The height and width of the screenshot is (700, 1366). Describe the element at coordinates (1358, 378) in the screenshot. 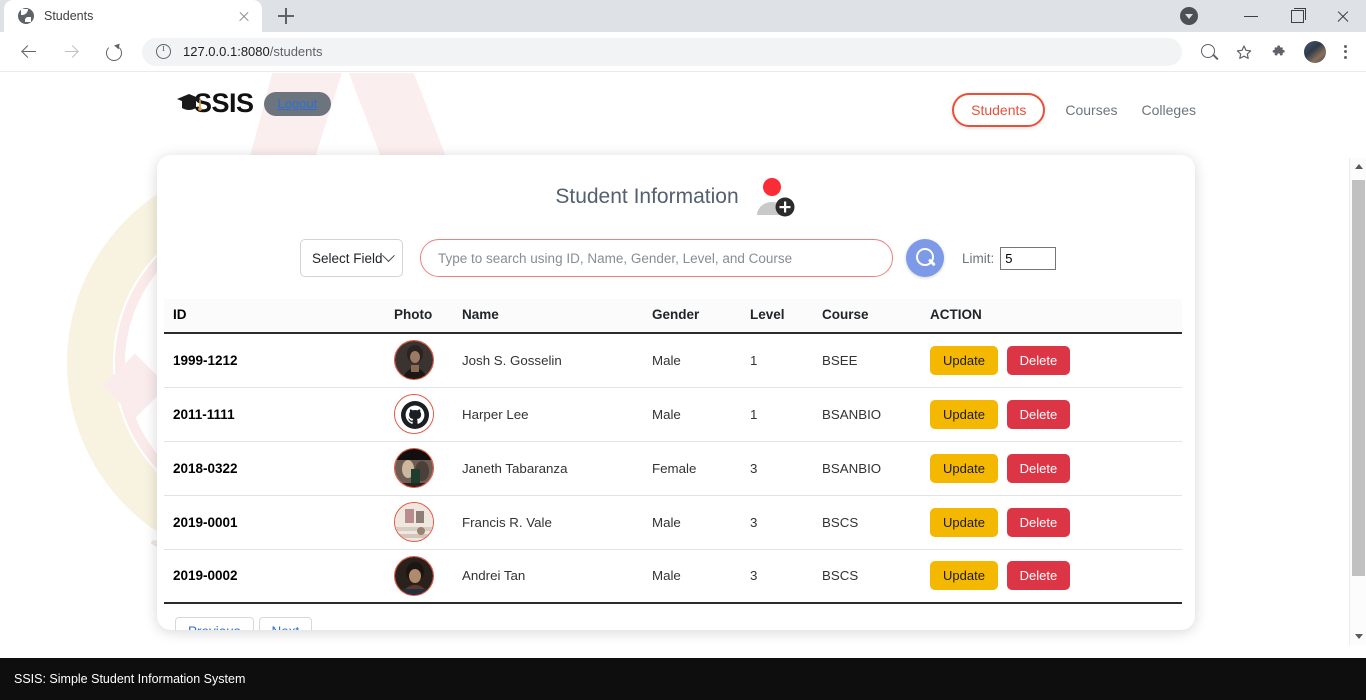

I see `scrollbar-thumb` at that location.